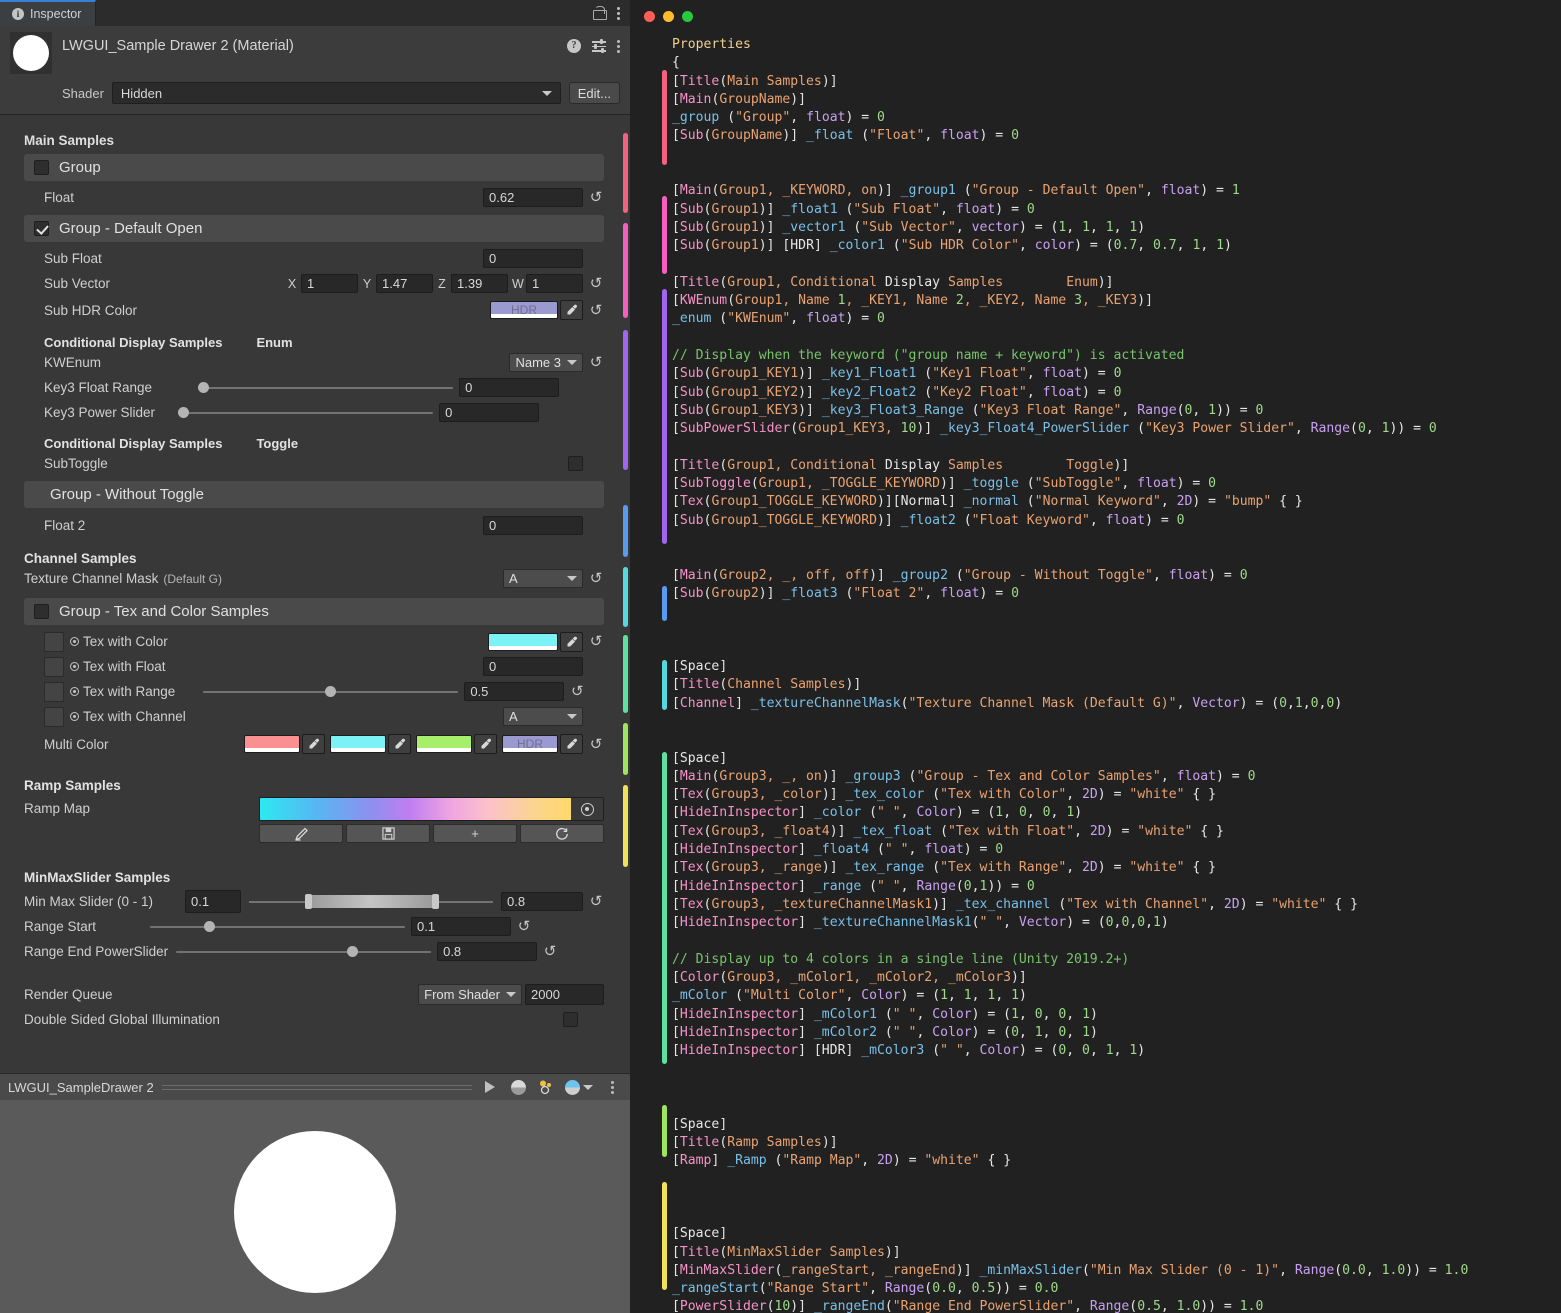 This screenshot has height=1313, width=1561. I want to click on min-max-low-input: 0.1, so click(213, 901).